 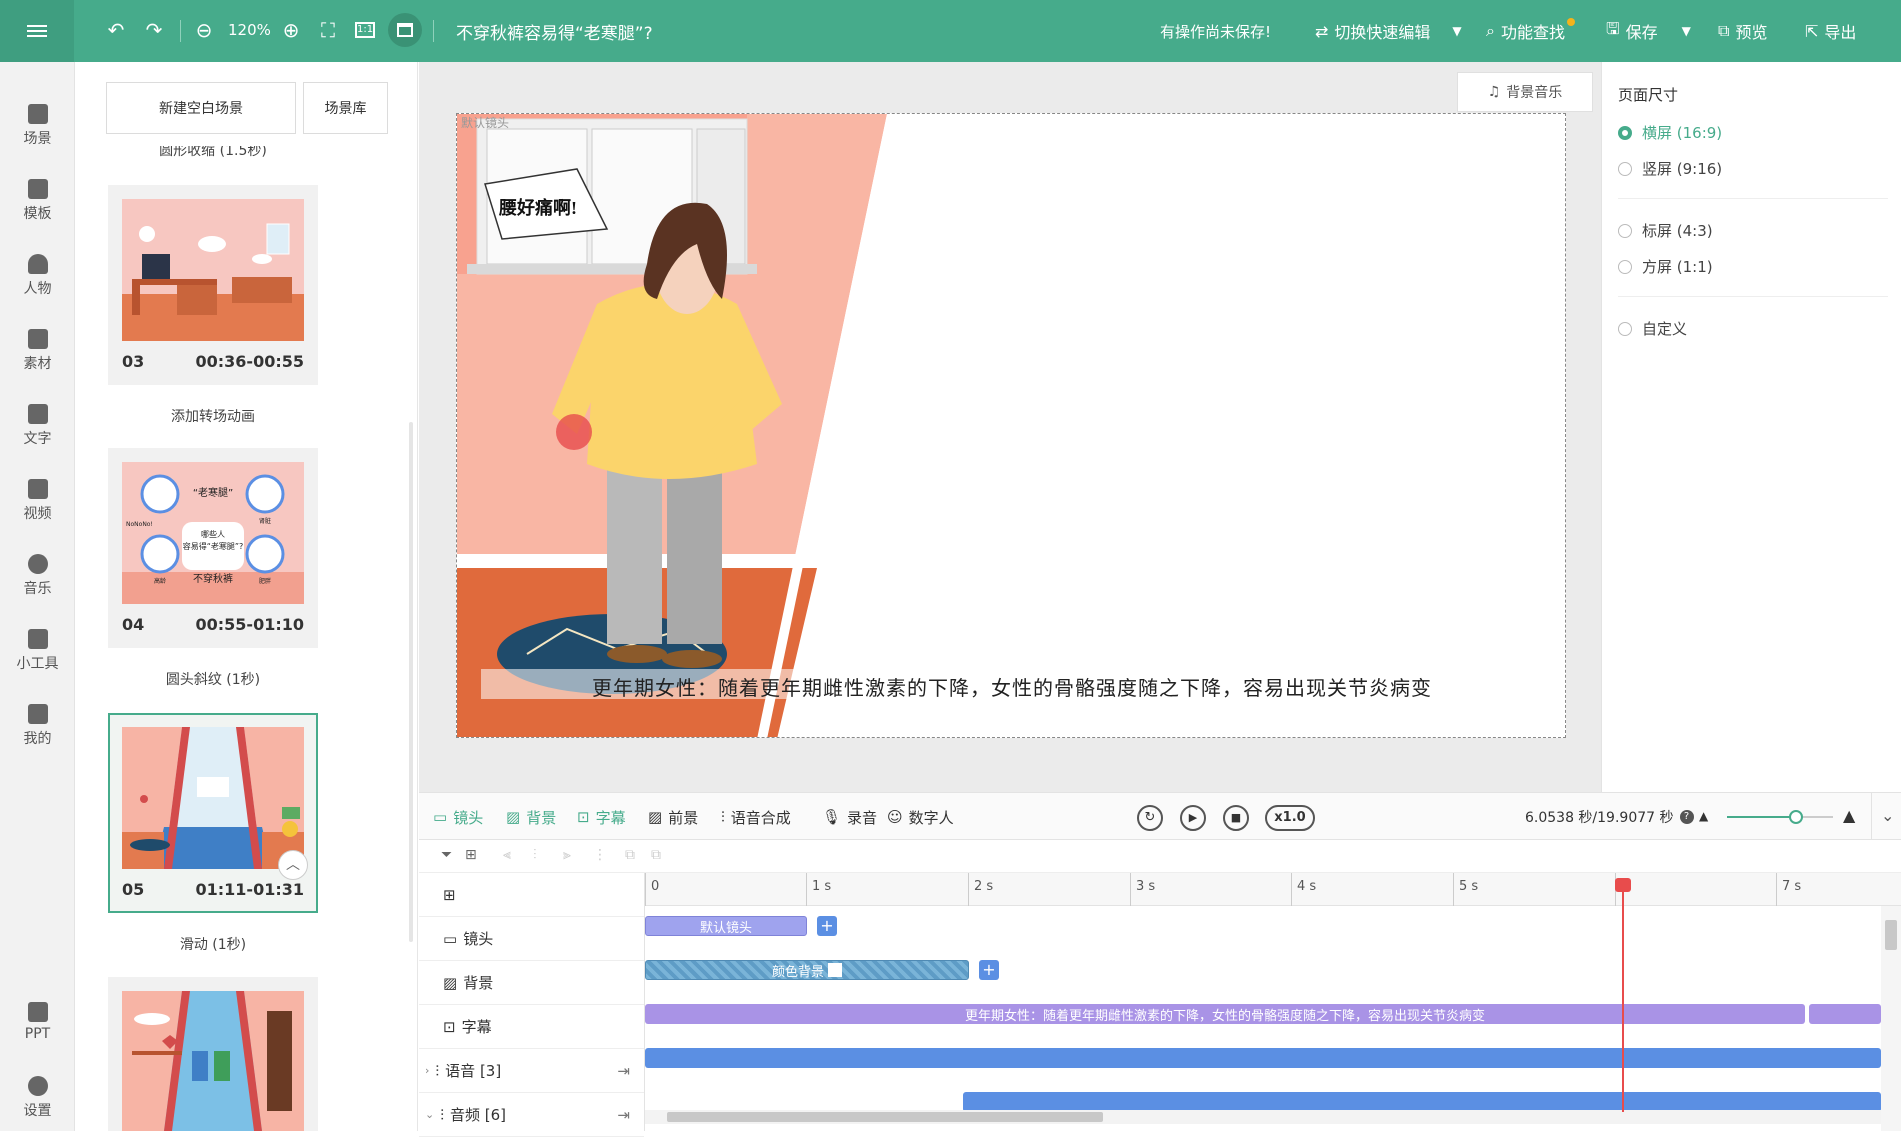 What do you see at coordinates (531, 817) in the screenshot?
I see `tab-background: ▨ 背景` at bounding box center [531, 817].